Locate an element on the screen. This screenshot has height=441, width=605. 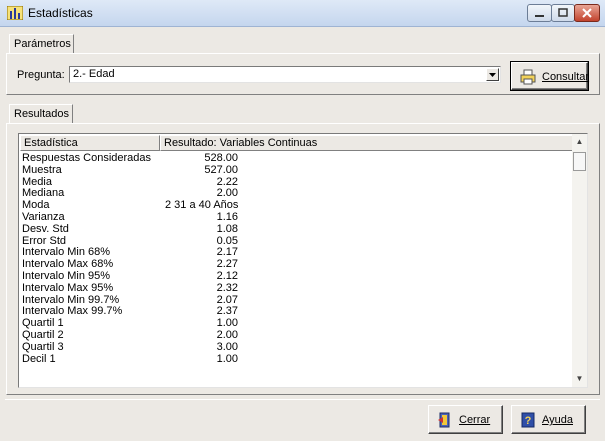
stat-value: 1.08 is located at coordinates (227, 228).